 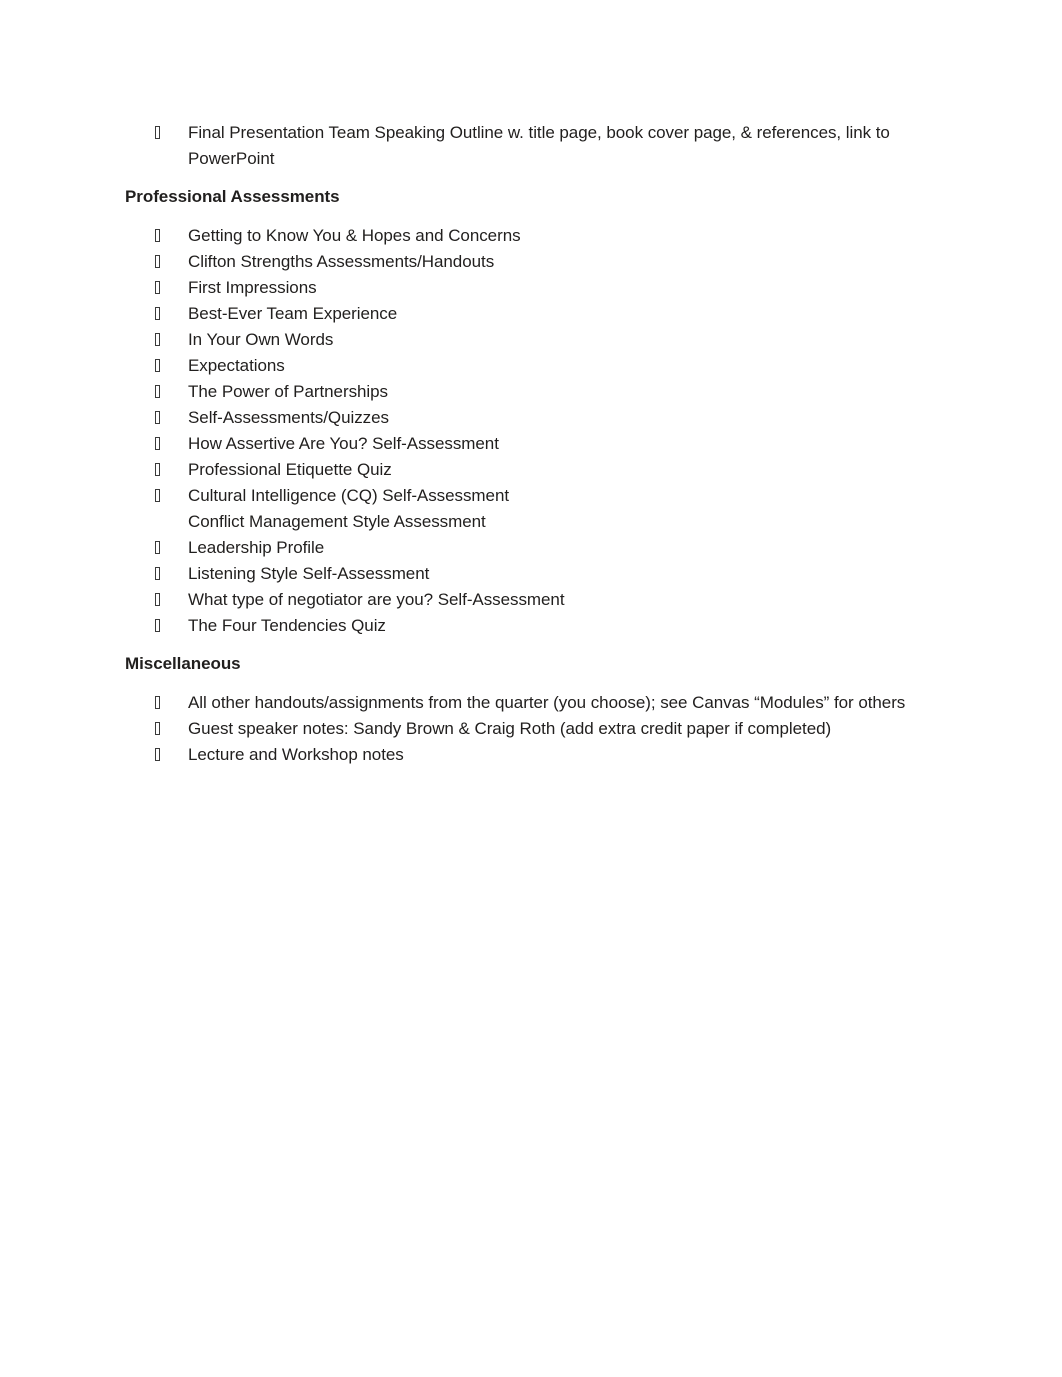 I want to click on list-item-text: Listening Style Self-Assessment, so click(x=309, y=573).